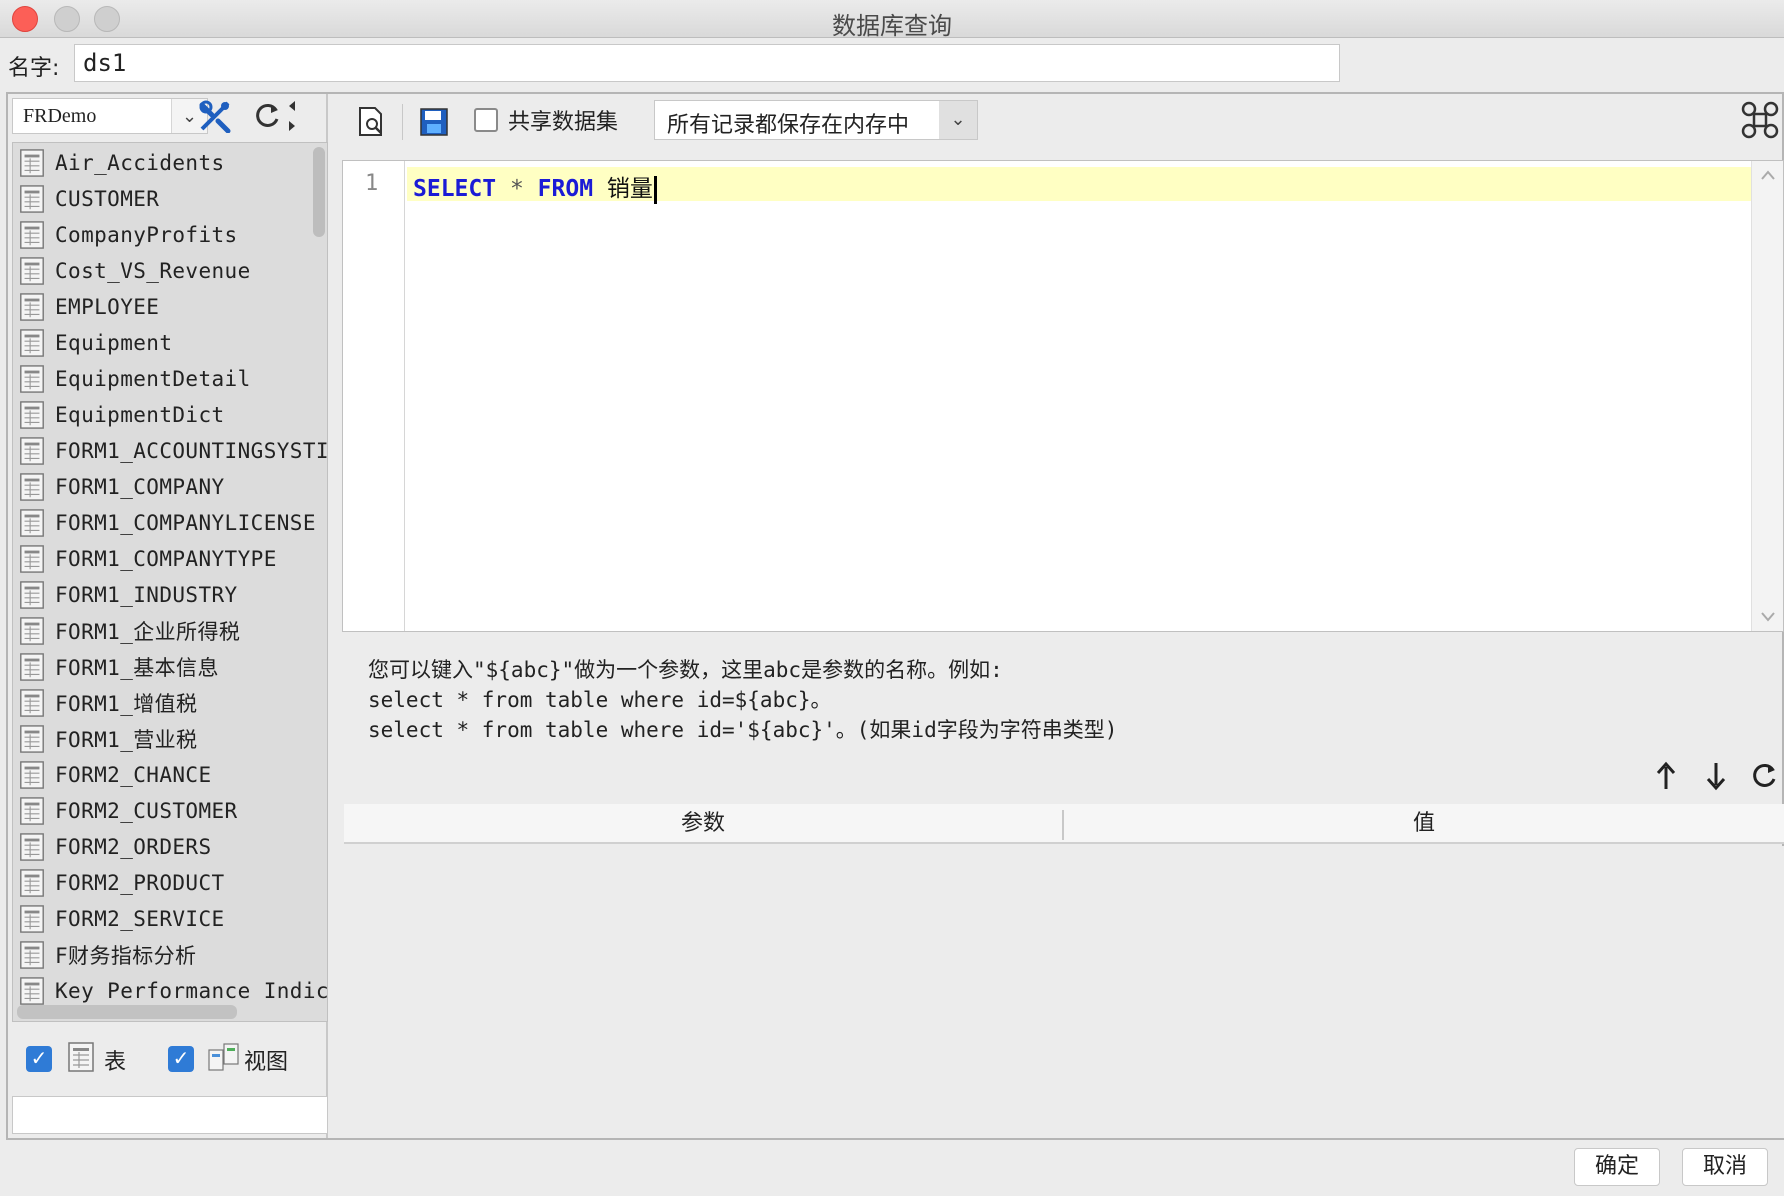  I want to click on table-tree-item: FORM2_SERVICE, so click(170, 919).